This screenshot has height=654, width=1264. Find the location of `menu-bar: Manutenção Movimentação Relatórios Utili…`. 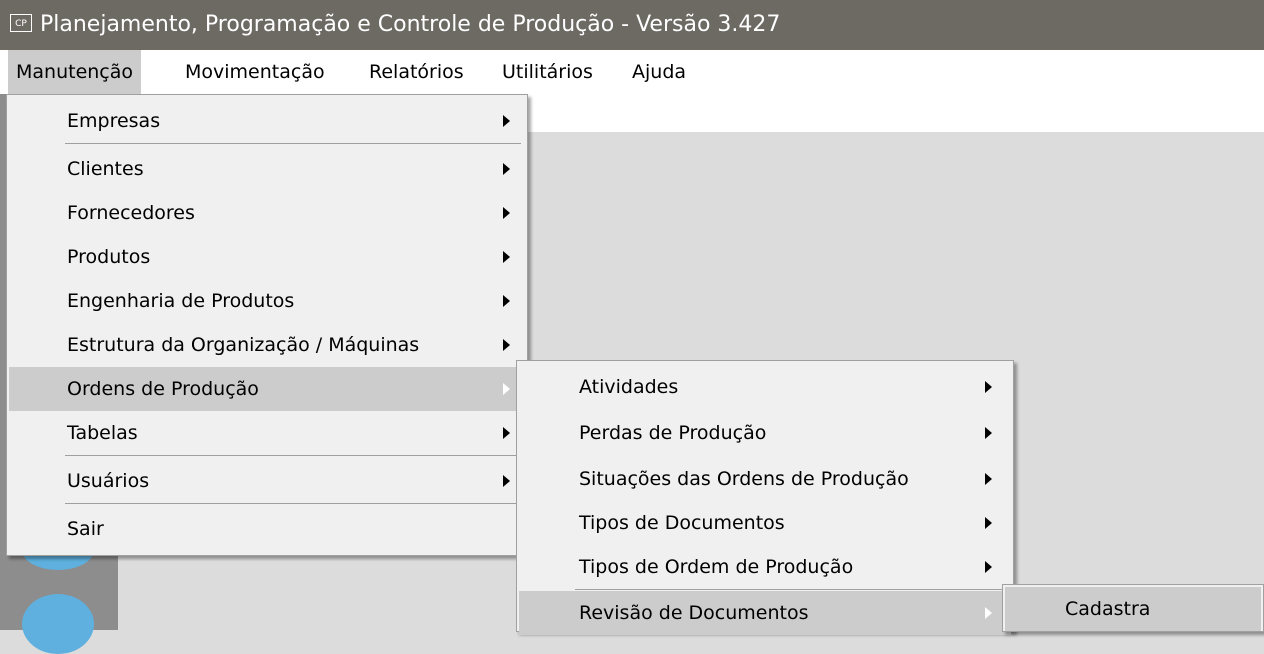

menu-bar: Manutenção Movimentação Relatórios Utili… is located at coordinates (632, 72).